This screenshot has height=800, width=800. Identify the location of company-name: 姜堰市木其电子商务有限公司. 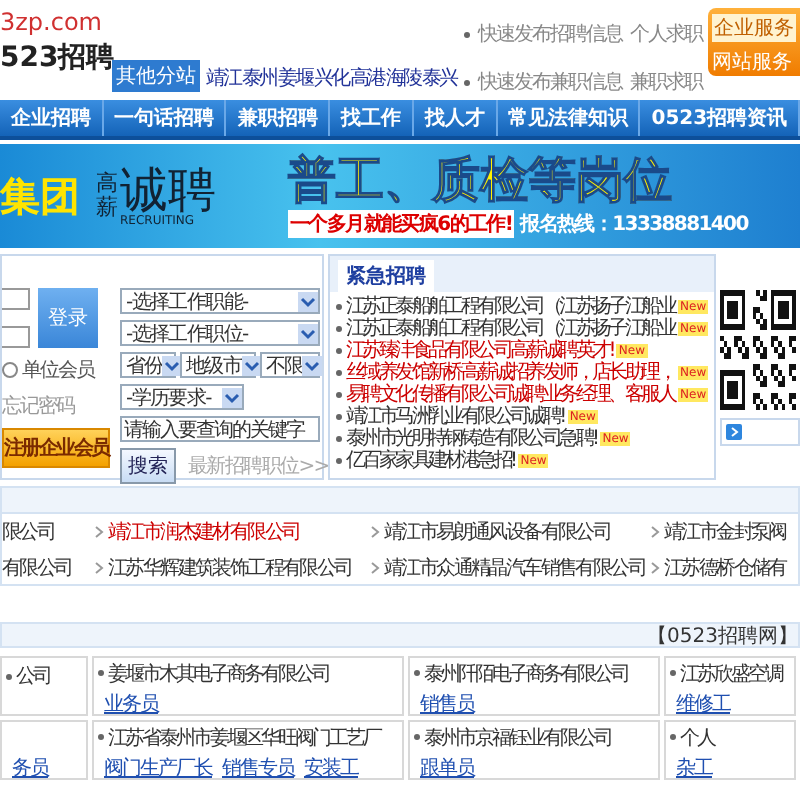
(218, 674).